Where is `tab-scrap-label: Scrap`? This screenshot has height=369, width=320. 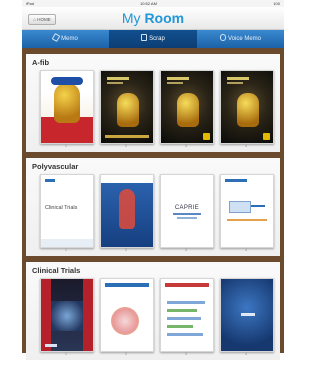
tab-scrap-label: Scrap is located at coordinates (157, 39).